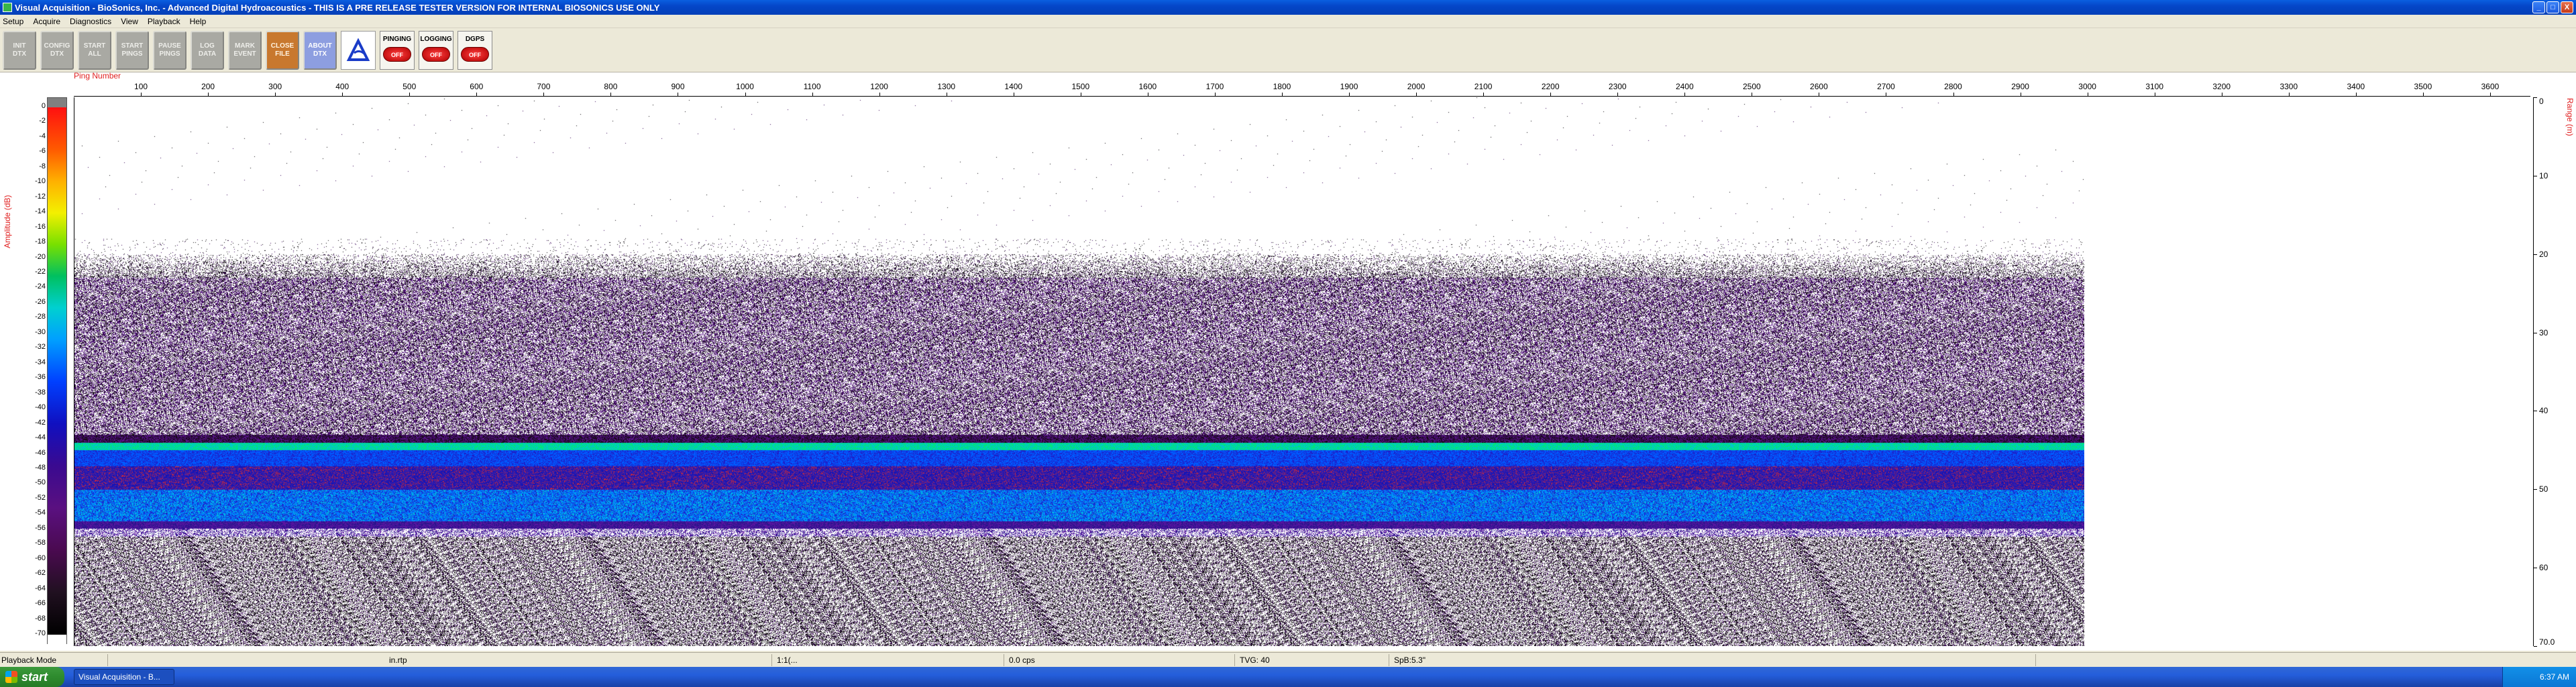 This screenshot has width=2576, height=687. Describe the element at coordinates (46, 21) in the screenshot. I see `menu-acquire: Acquire` at that location.